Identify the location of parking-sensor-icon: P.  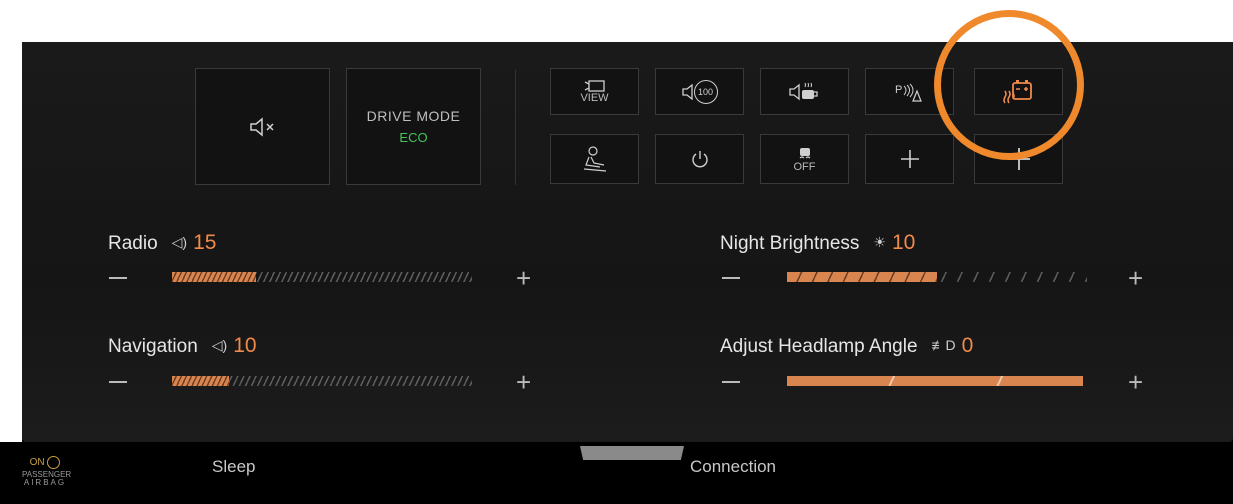
(908, 92).